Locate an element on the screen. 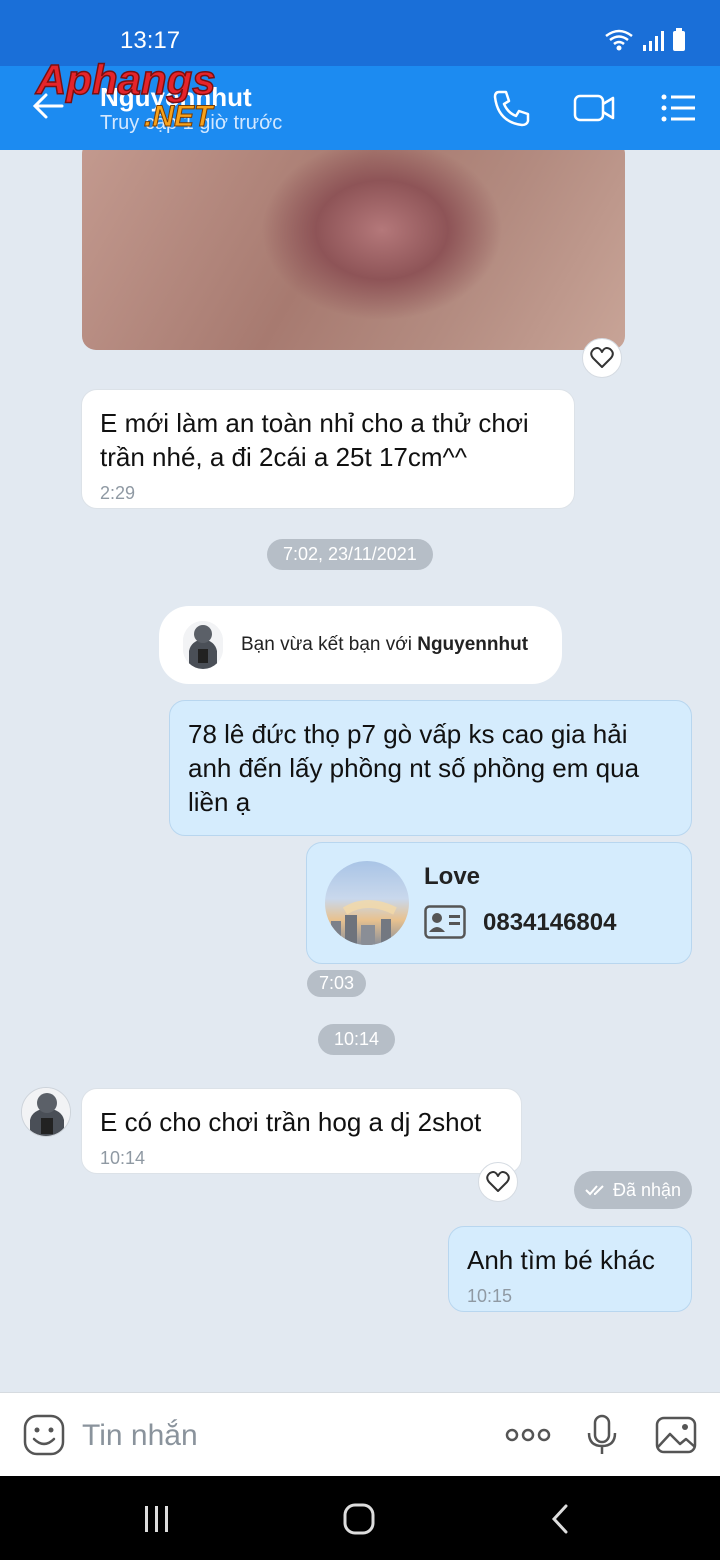  avatar is located at coordinates (203, 645).